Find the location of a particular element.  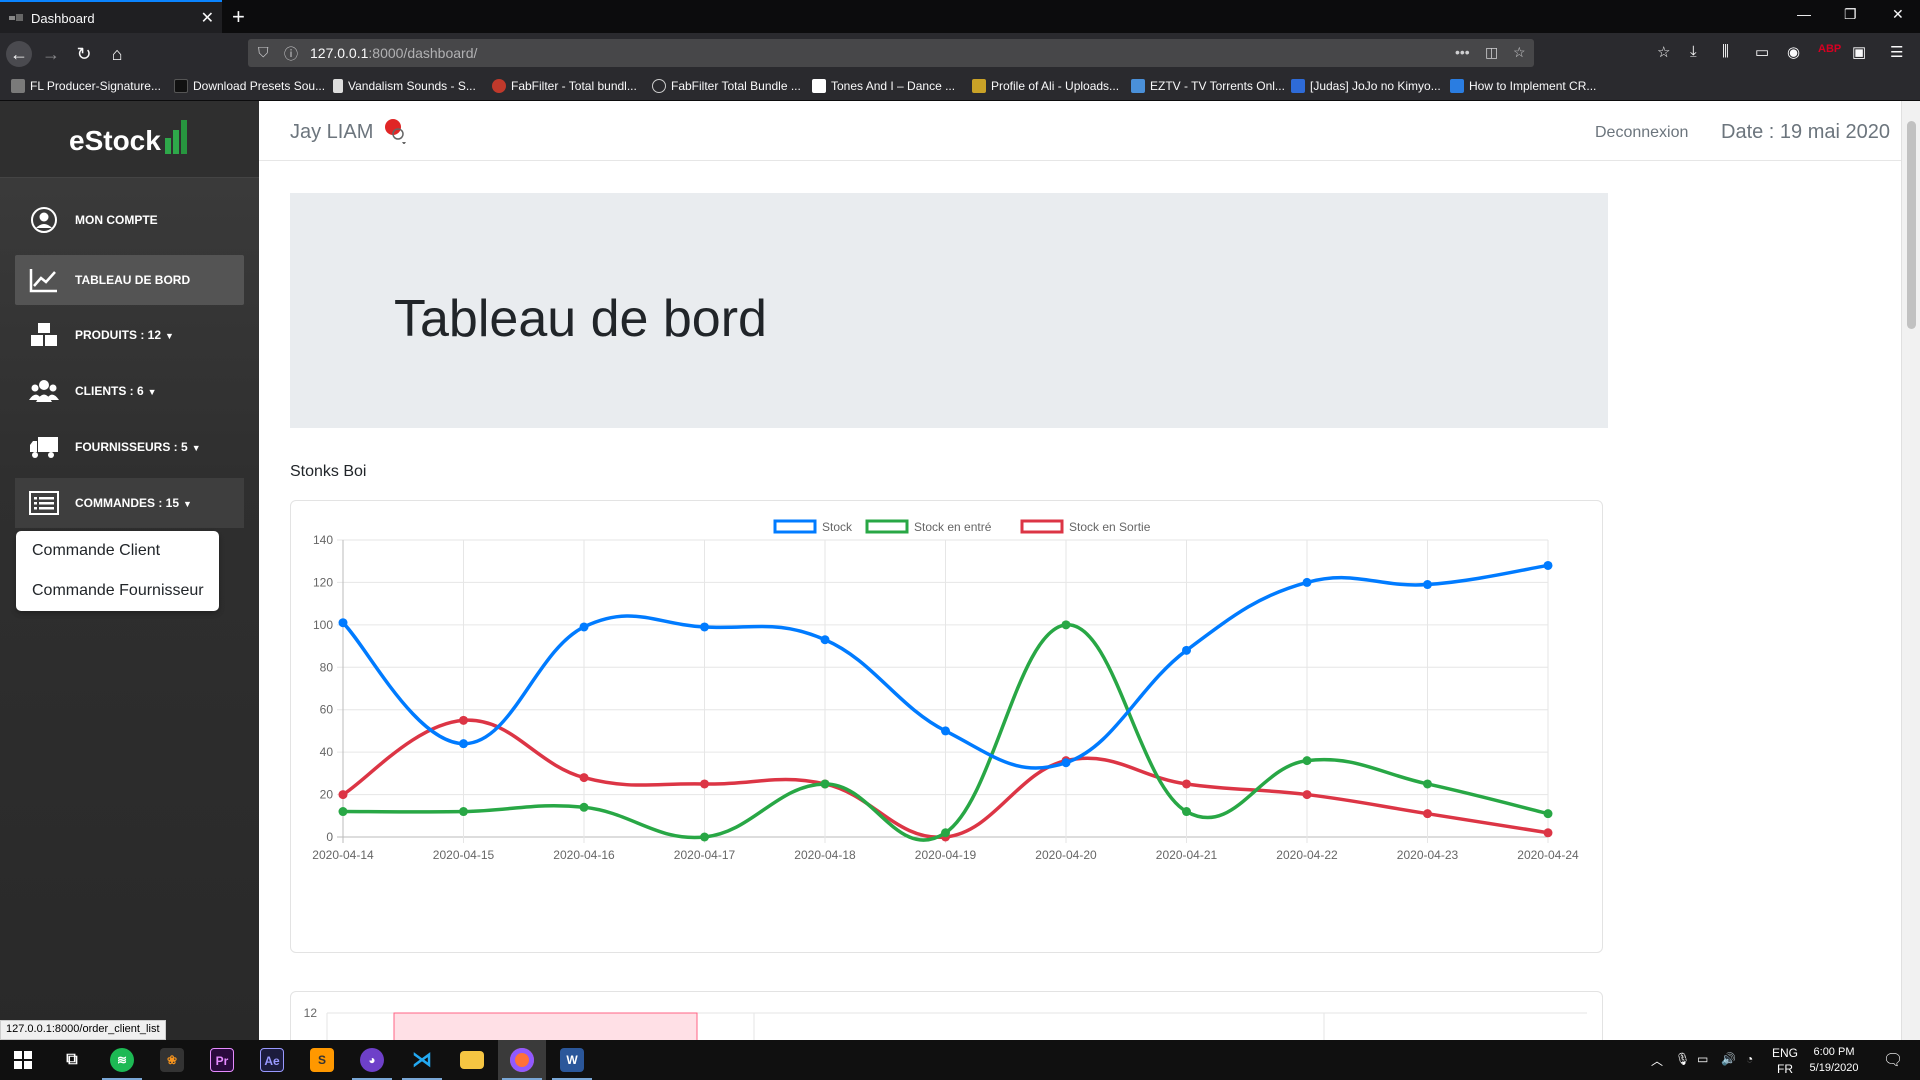

sidebar-item-commandes: COMMANDES : 15 ▼ is located at coordinates (129, 503).